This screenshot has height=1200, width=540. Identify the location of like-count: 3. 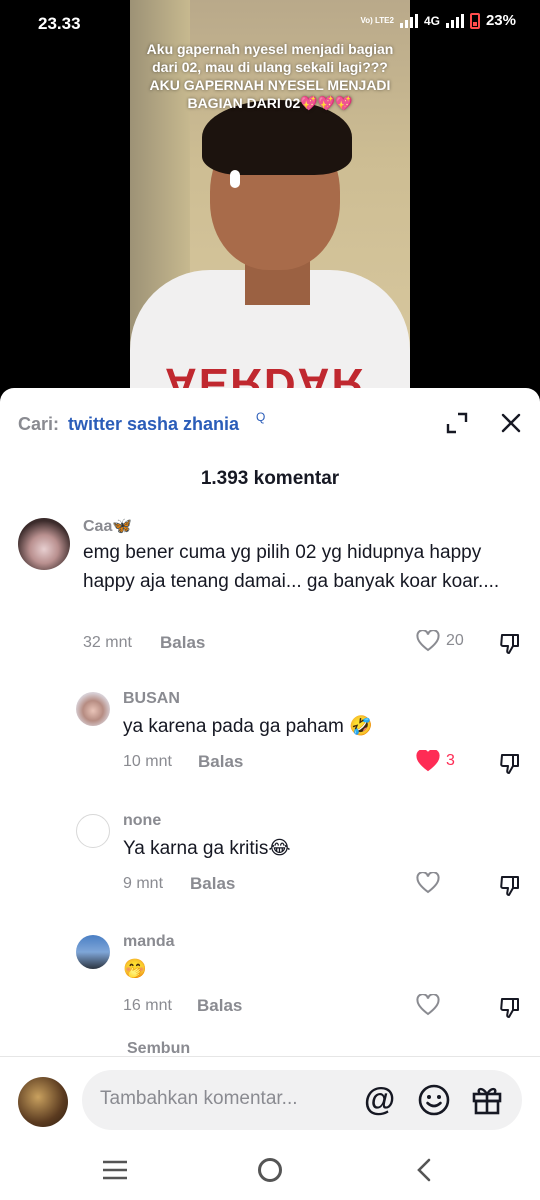
(450, 760).